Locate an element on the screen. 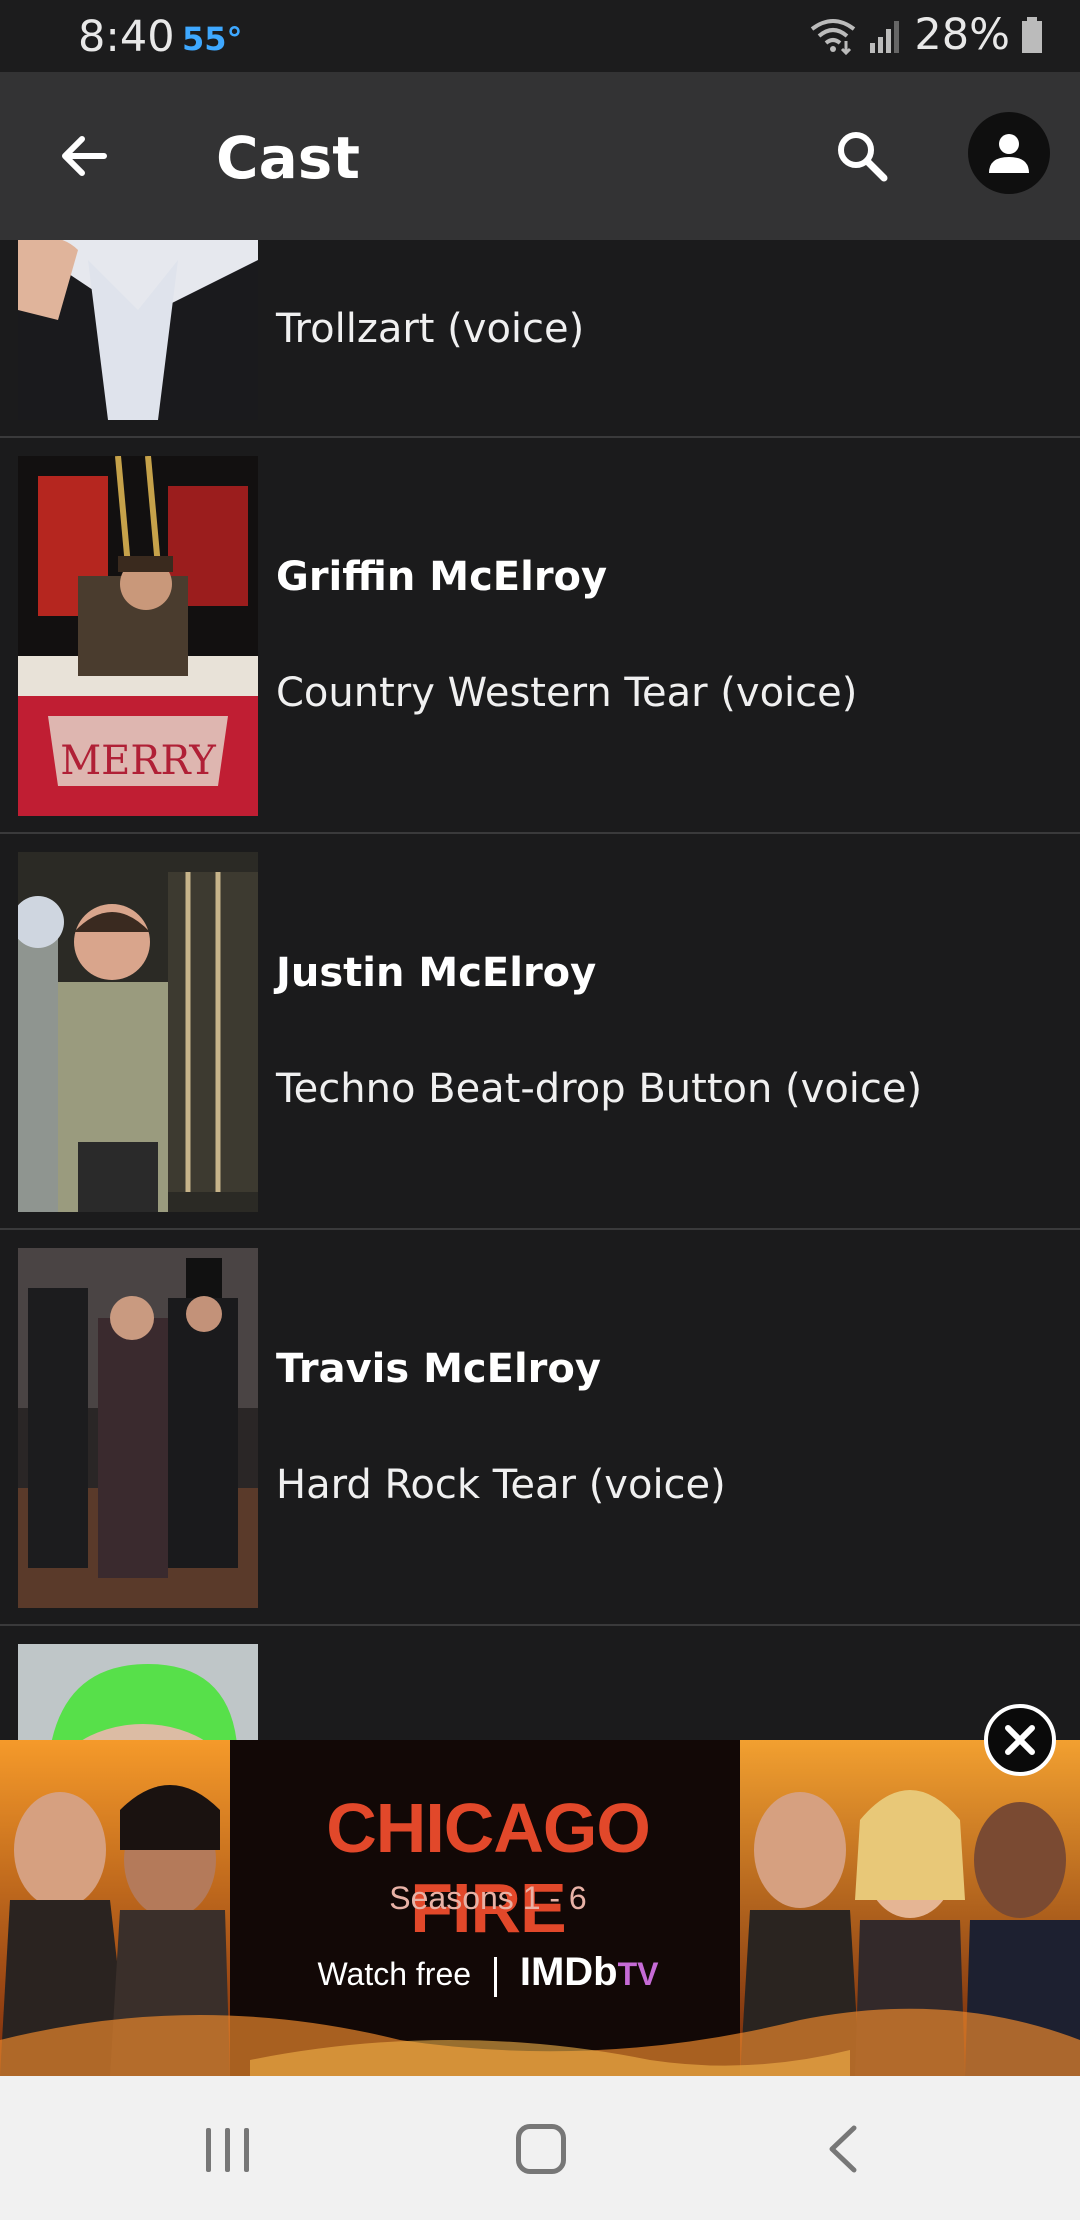 This screenshot has height=2220, width=1080. search-icon is located at coordinates (863, 157).